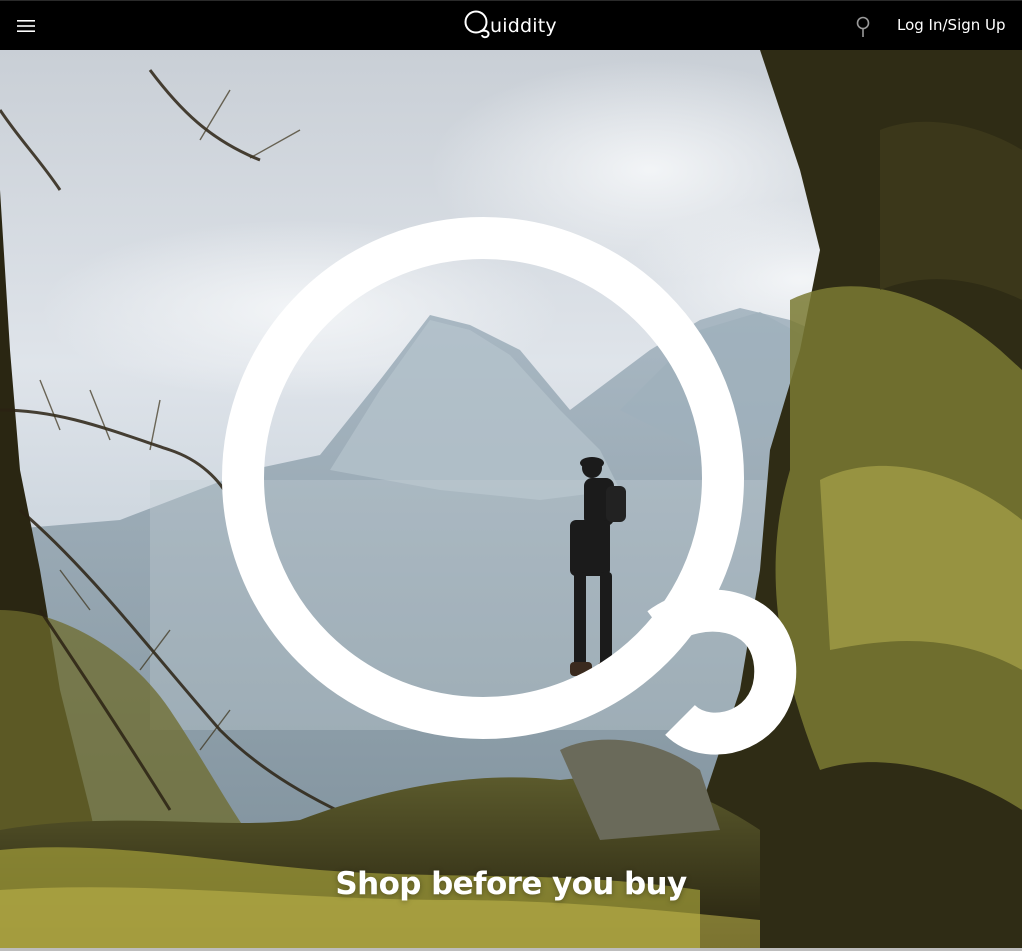  What do you see at coordinates (511, 884) in the screenshot?
I see `hero-tagline: Shop before you buy` at bounding box center [511, 884].